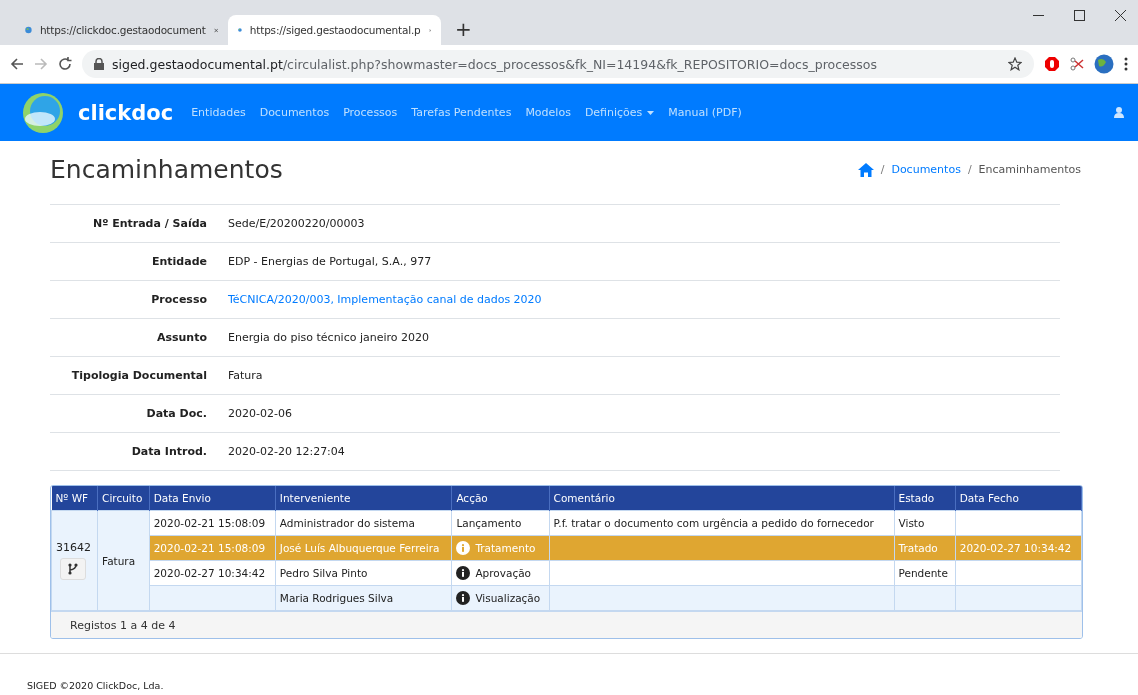  Describe the element at coordinates (74, 547) in the screenshot. I see `workflow-number: 31642` at that location.